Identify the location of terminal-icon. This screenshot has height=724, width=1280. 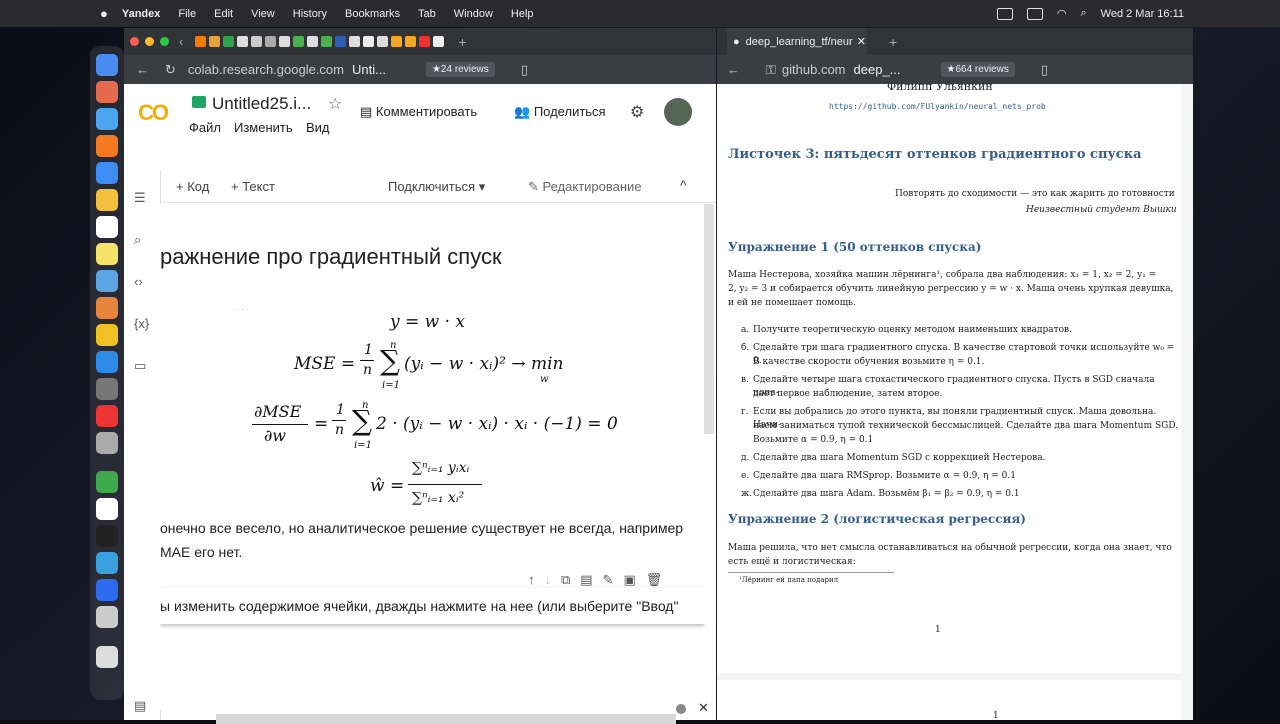
(107, 536).